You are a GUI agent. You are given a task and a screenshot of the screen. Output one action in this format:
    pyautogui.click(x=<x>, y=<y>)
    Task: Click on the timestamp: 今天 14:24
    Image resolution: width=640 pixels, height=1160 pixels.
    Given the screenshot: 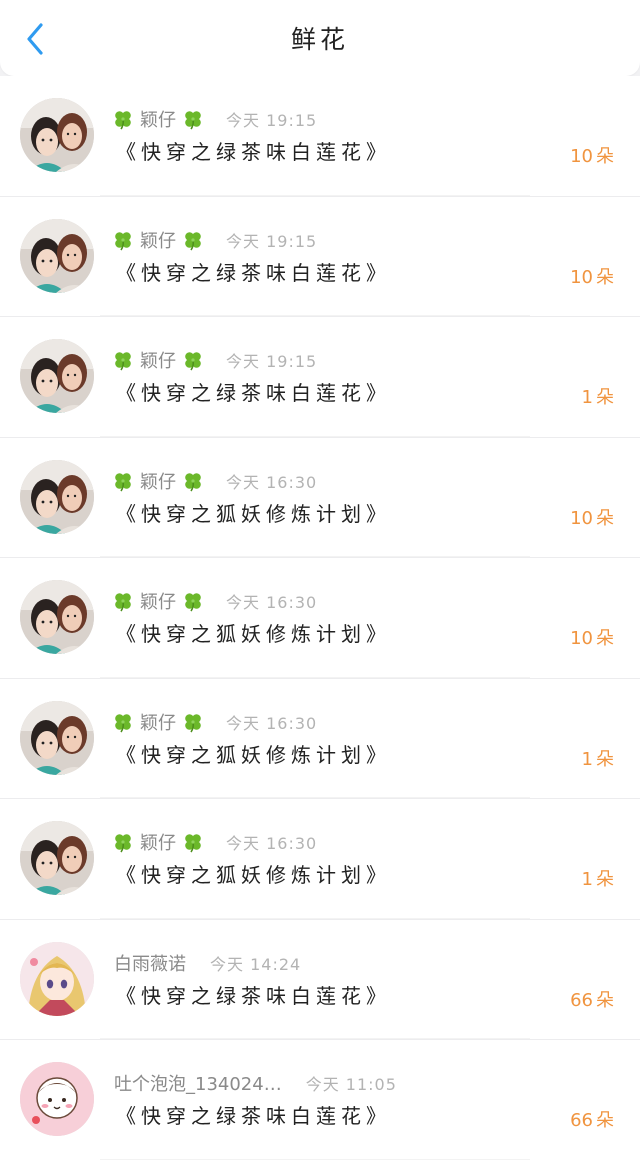 What is the action you would take?
    pyautogui.click(x=256, y=964)
    